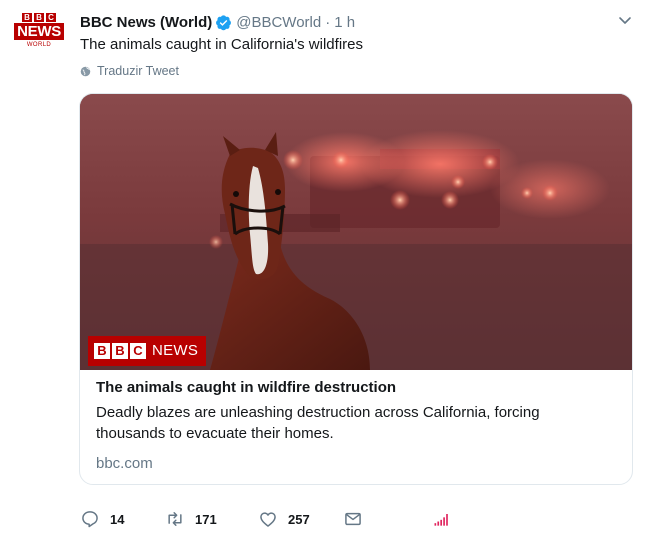 Image resolution: width=648 pixels, height=537 pixels. What do you see at coordinates (102, 519) in the screenshot?
I see `reply-button: 14` at bounding box center [102, 519].